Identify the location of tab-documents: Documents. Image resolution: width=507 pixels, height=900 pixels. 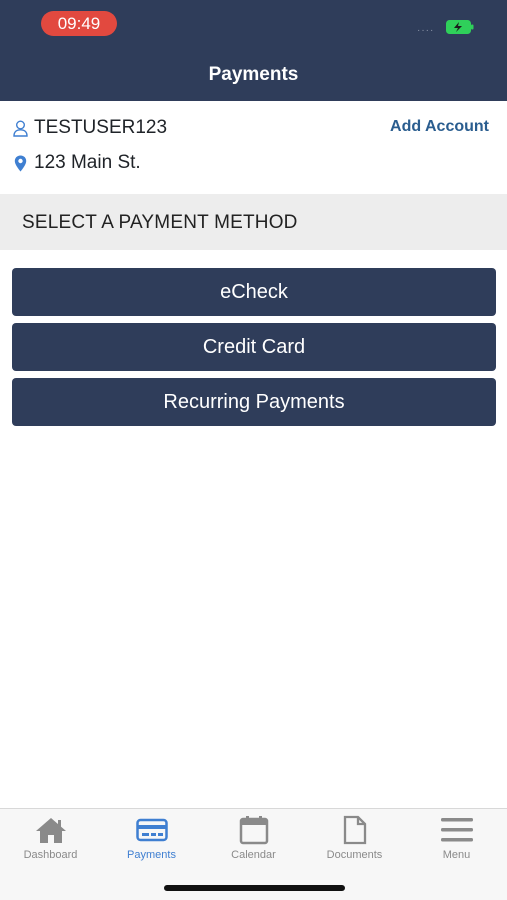
(354, 839).